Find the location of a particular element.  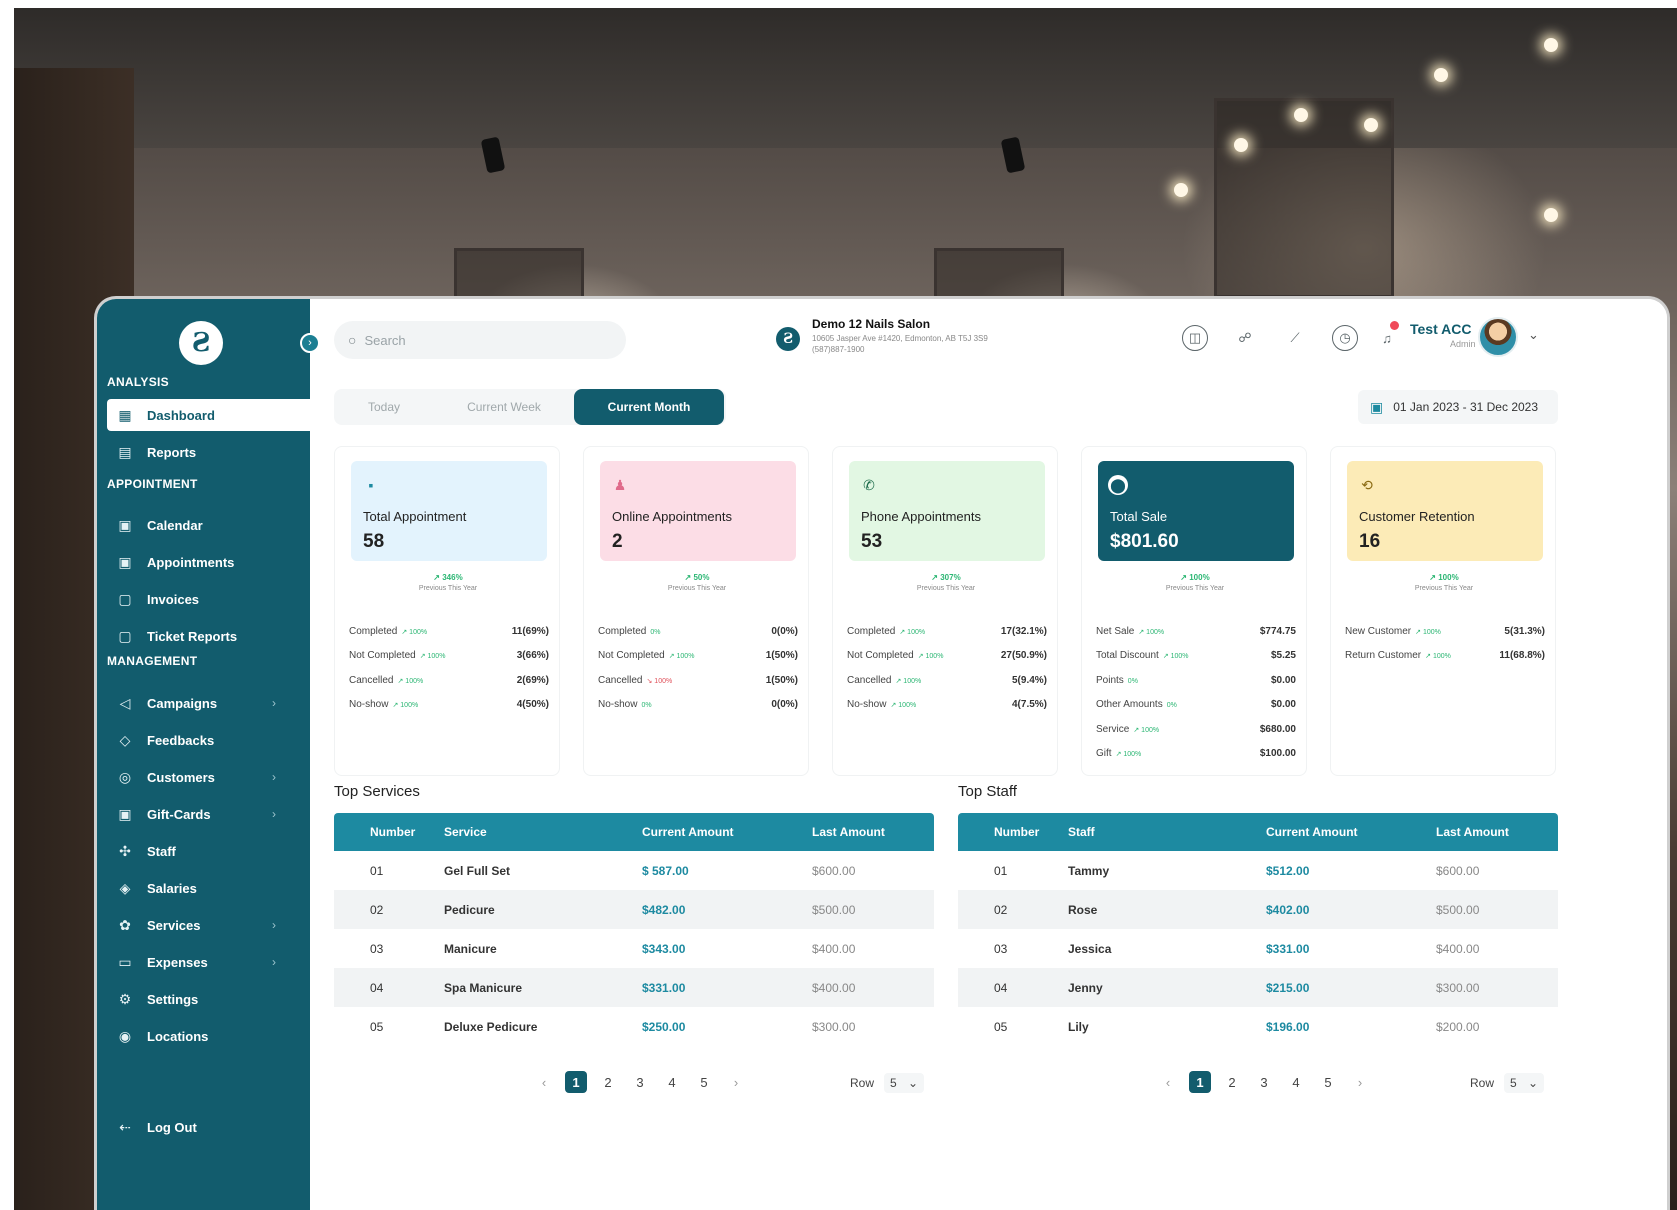

app-logo-icon: Ƨ is located at coordinates (201, 343).